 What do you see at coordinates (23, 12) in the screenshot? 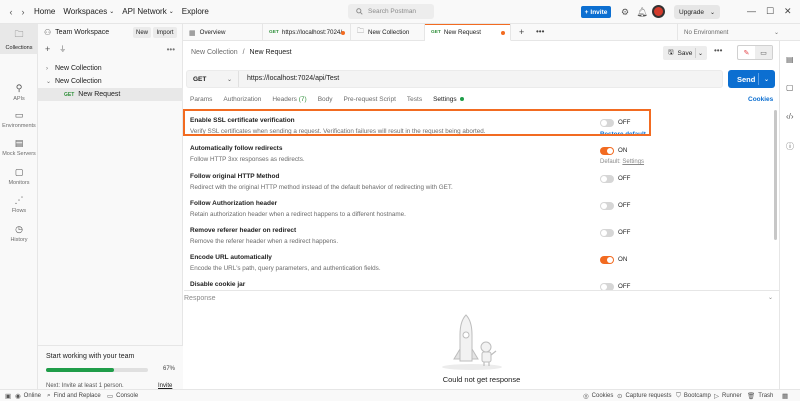
I see `forward-icon: ›` at bounding box center [23, 12].